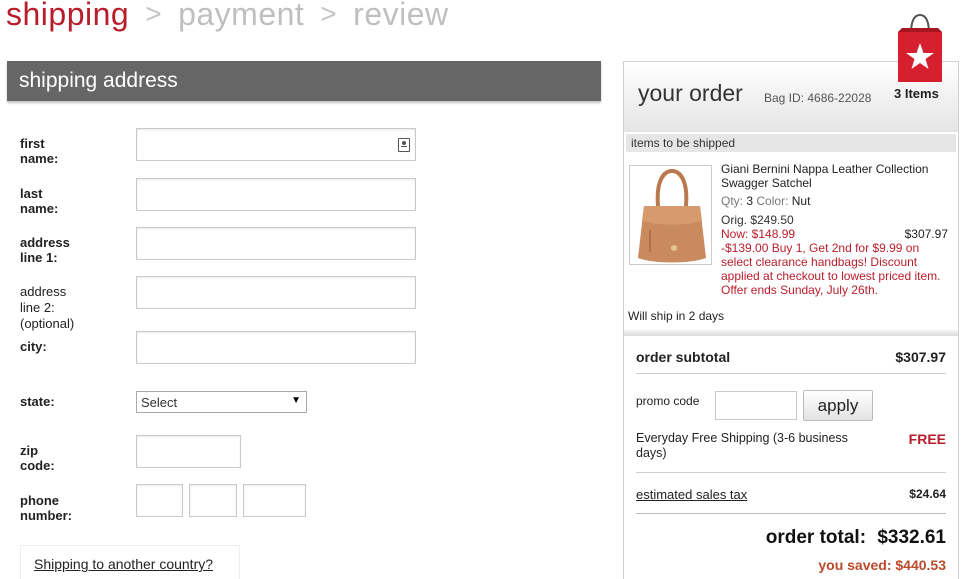 The width and height of the screenshot is (962, 579). Describe the element at coordinates (668, 401) in the screenshot. I see `promo-code-label: promo code` at that location.